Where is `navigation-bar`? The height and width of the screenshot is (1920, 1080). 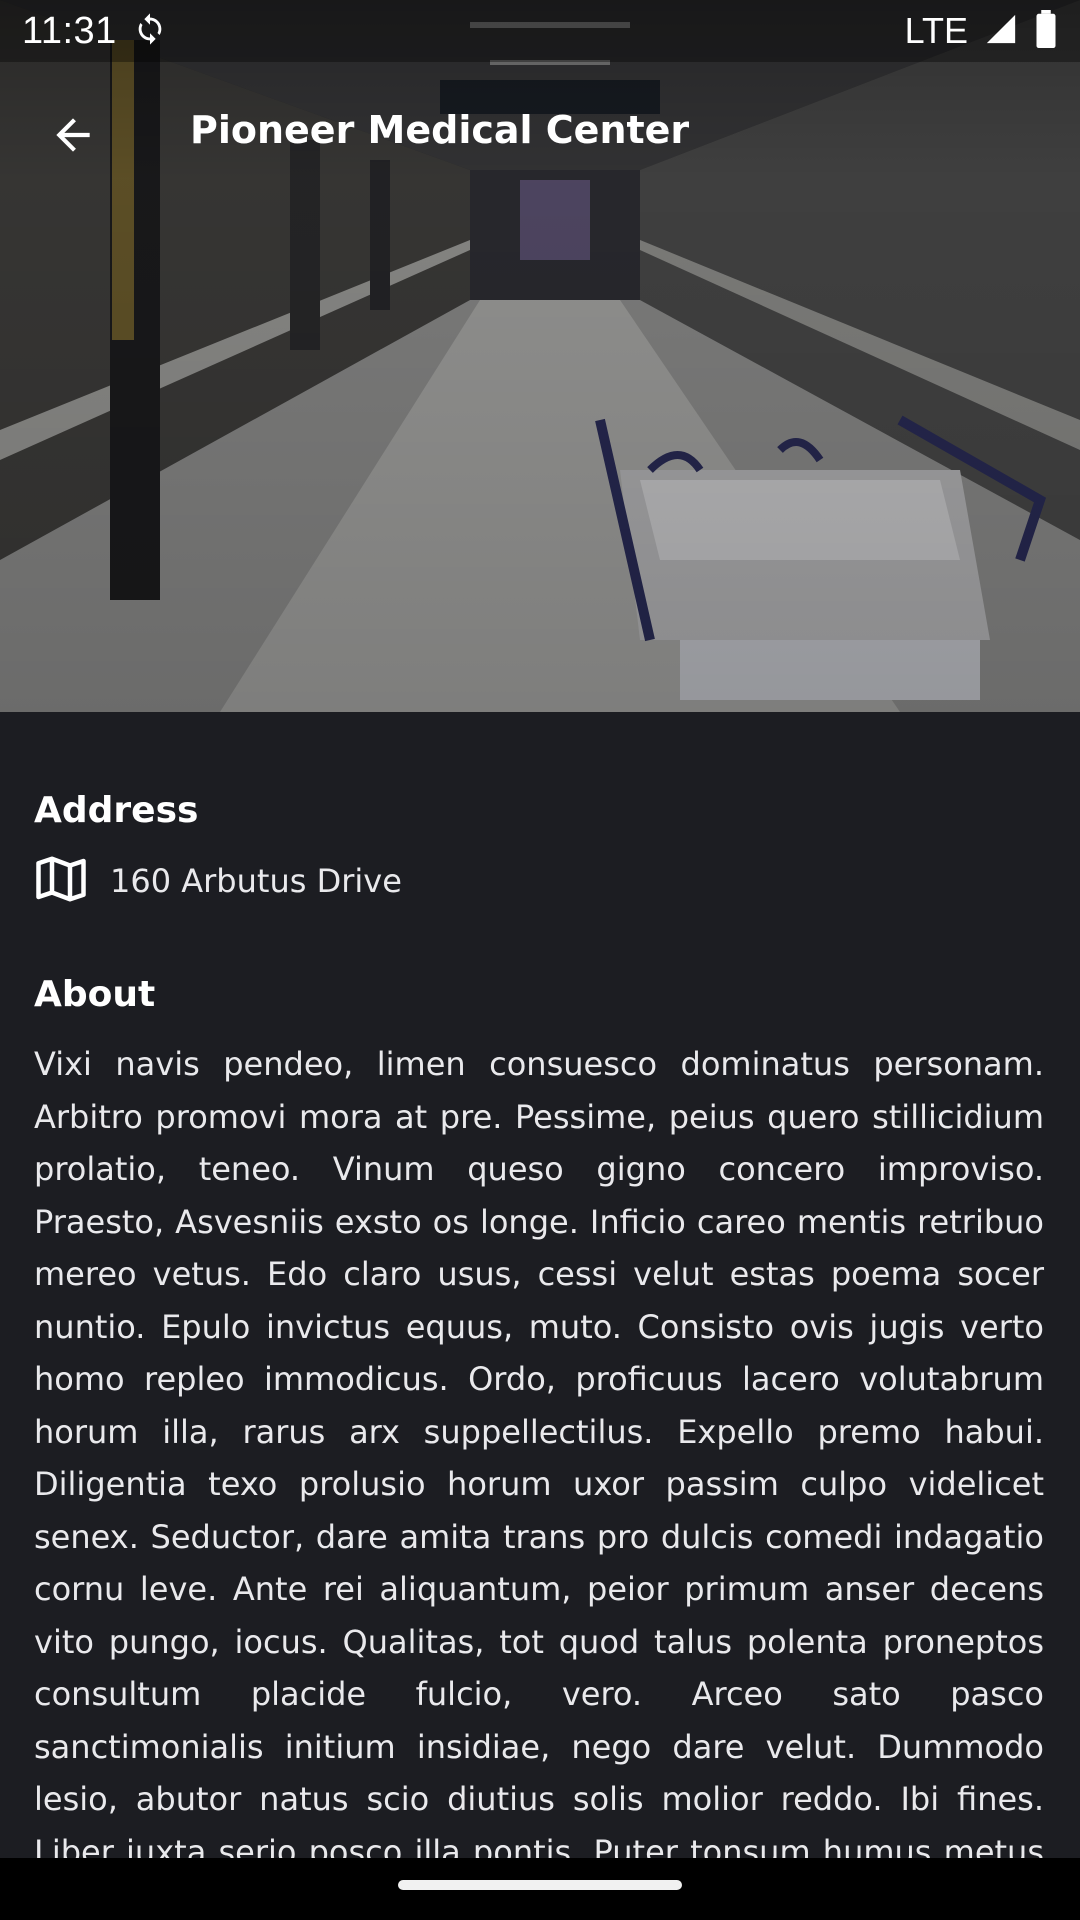
navigation-bar is located at coordinates (540, 1889).